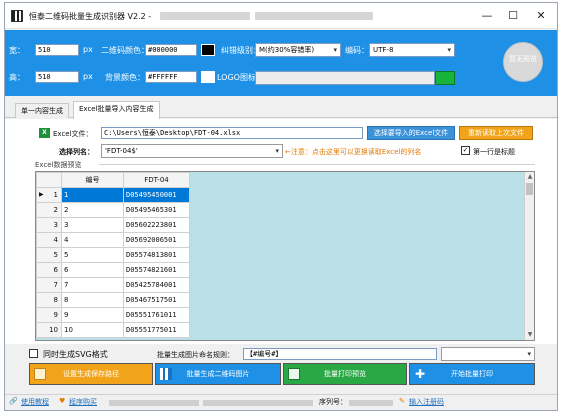 The height and width of the screenshot is (413, 562). What do you see at coordinates (49, 240) in the screenshot?
I see `row-header: 4` at bounding box center [49, 240].